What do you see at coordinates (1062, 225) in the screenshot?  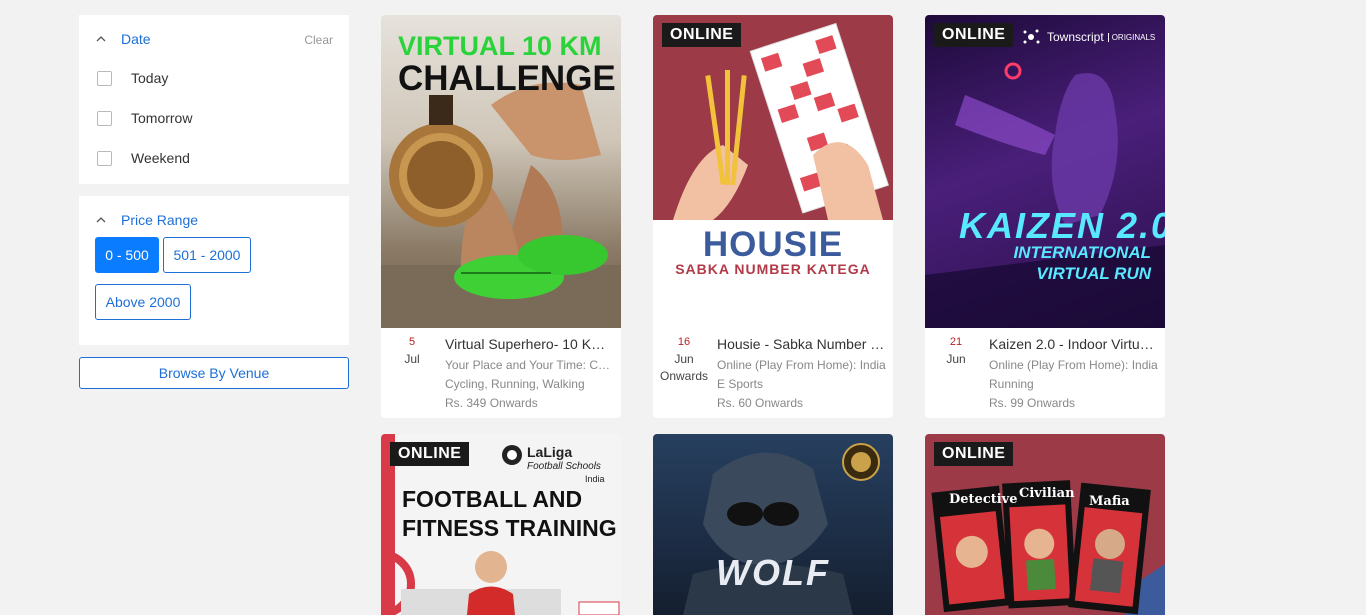 I see `poster-headline: KAIZEN 2.0` at bounding box center [1062, 225].